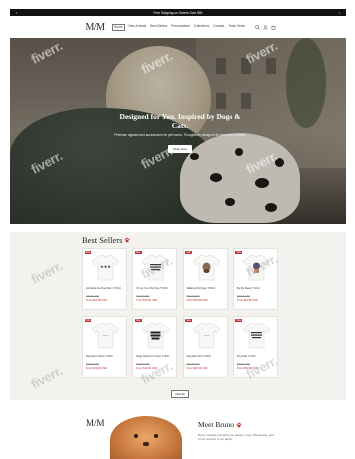 The width and height of the screenshot is (355, 459). What do you see at coordinates (236, 27) in the screenshot?
I see `nav-item-track-order: Track Order` at bounding box center [236, 27].